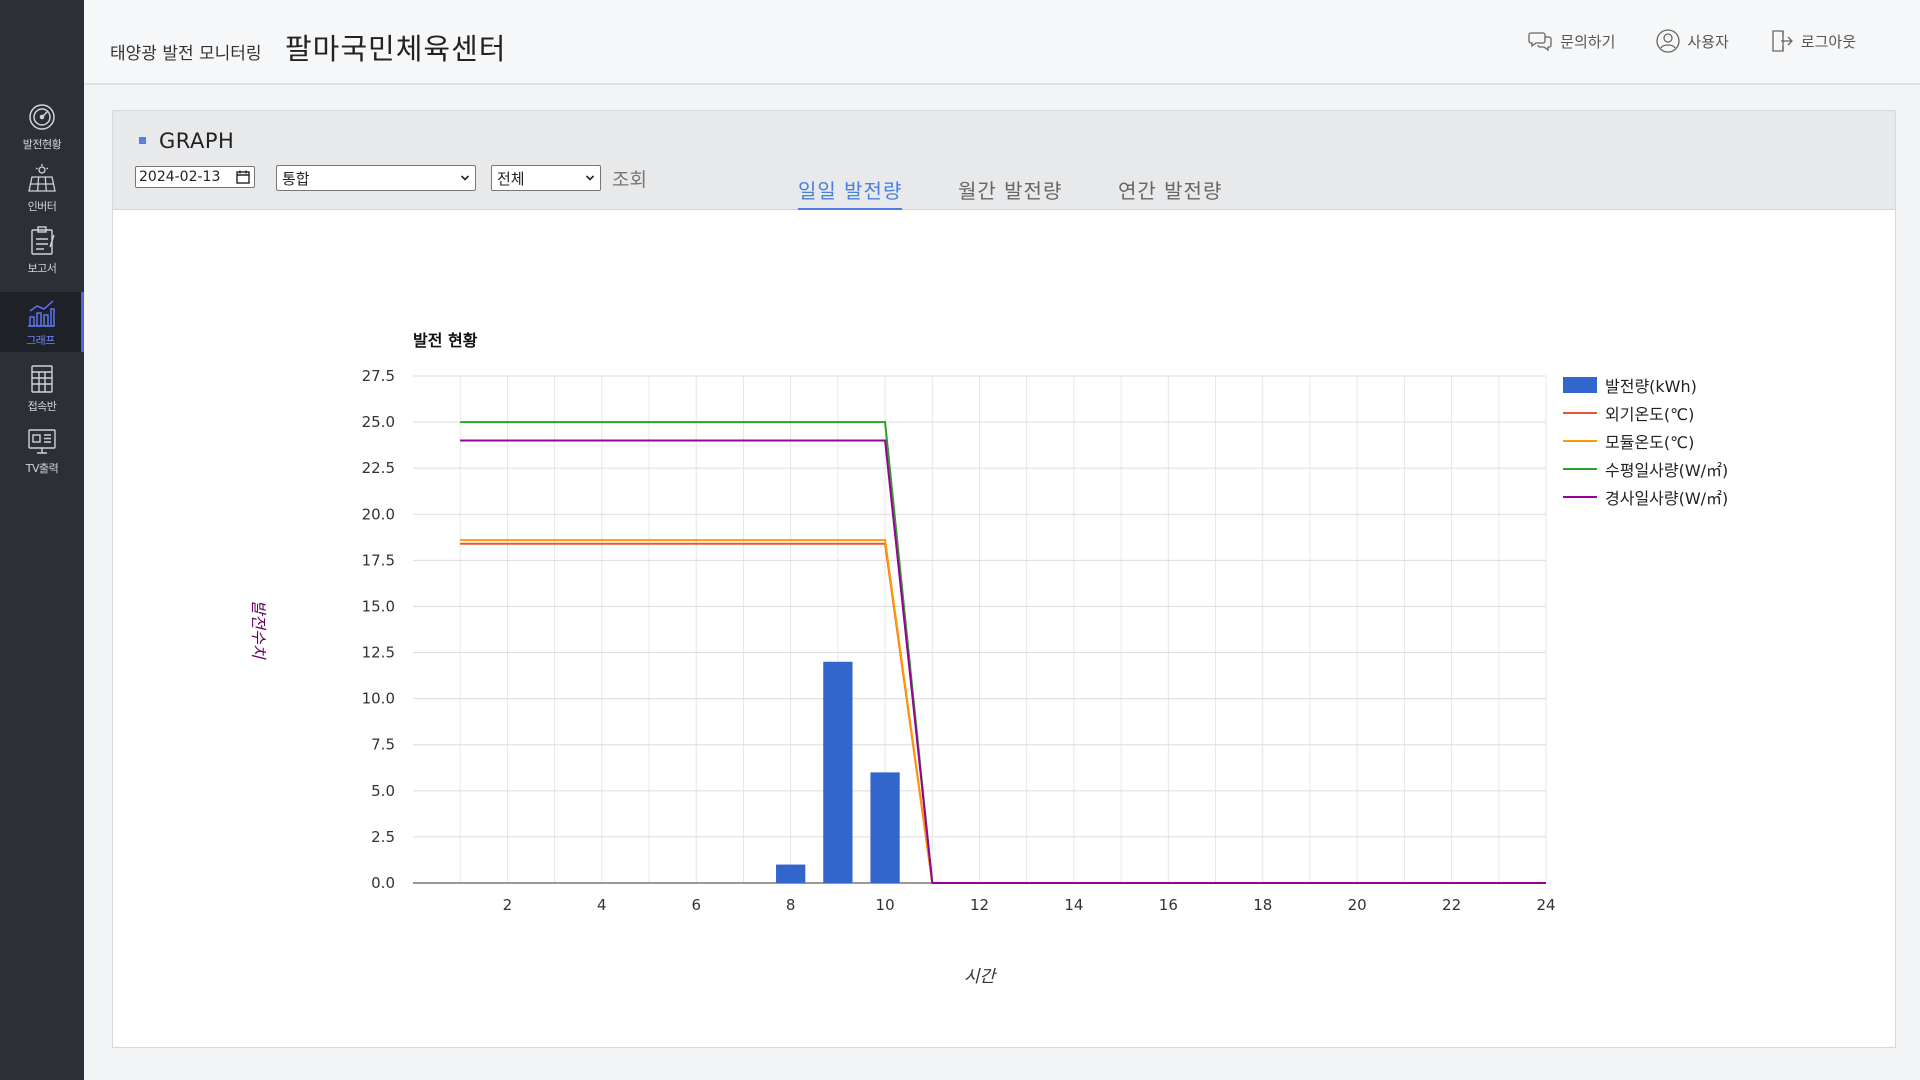 The image size is (1920, 1080). I want to click on tv-icon, so click(42, 441).